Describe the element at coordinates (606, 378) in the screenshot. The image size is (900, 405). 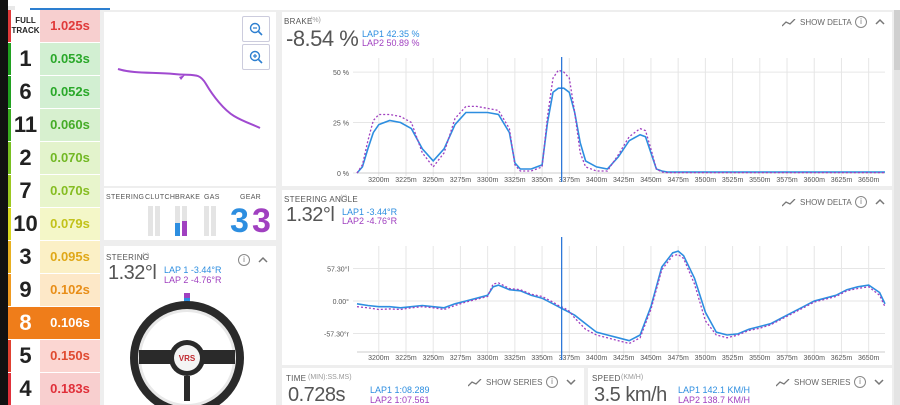
I see `speed-card-title: SPEED` at that location.